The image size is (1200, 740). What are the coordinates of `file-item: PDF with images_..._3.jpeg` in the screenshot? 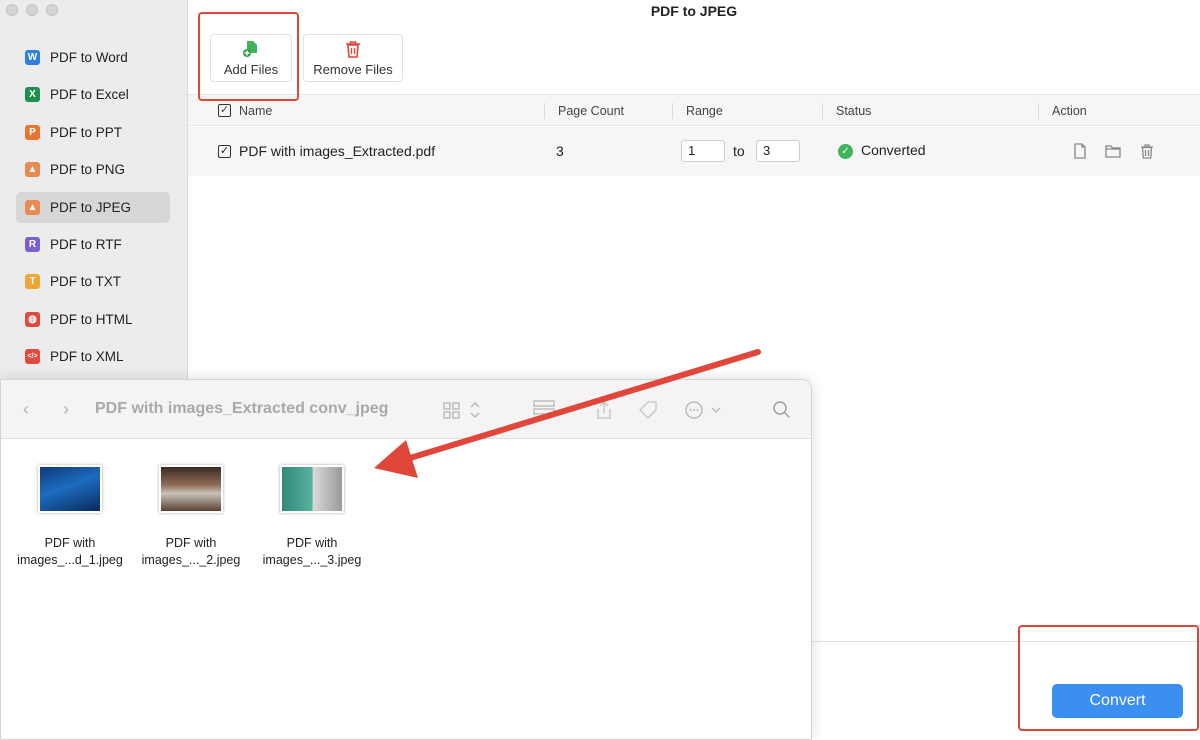 It's located at (312, 517).